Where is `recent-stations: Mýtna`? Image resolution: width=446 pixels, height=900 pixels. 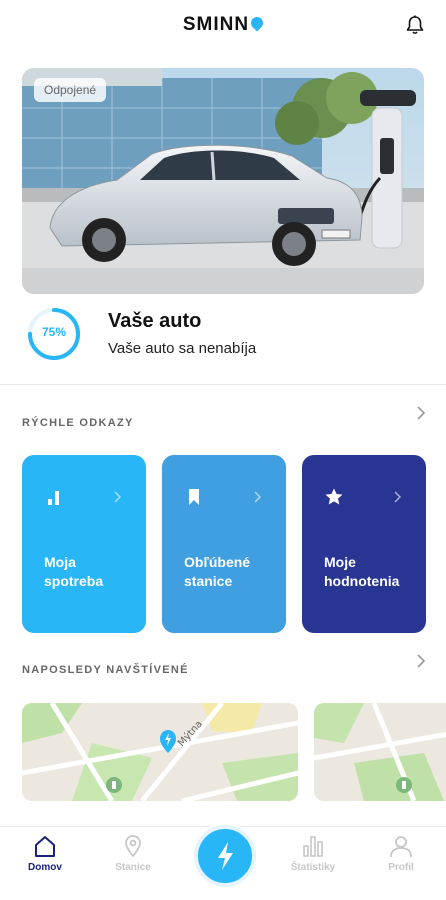 recent-stations: Mýtna is located at coordinates (234, 752).